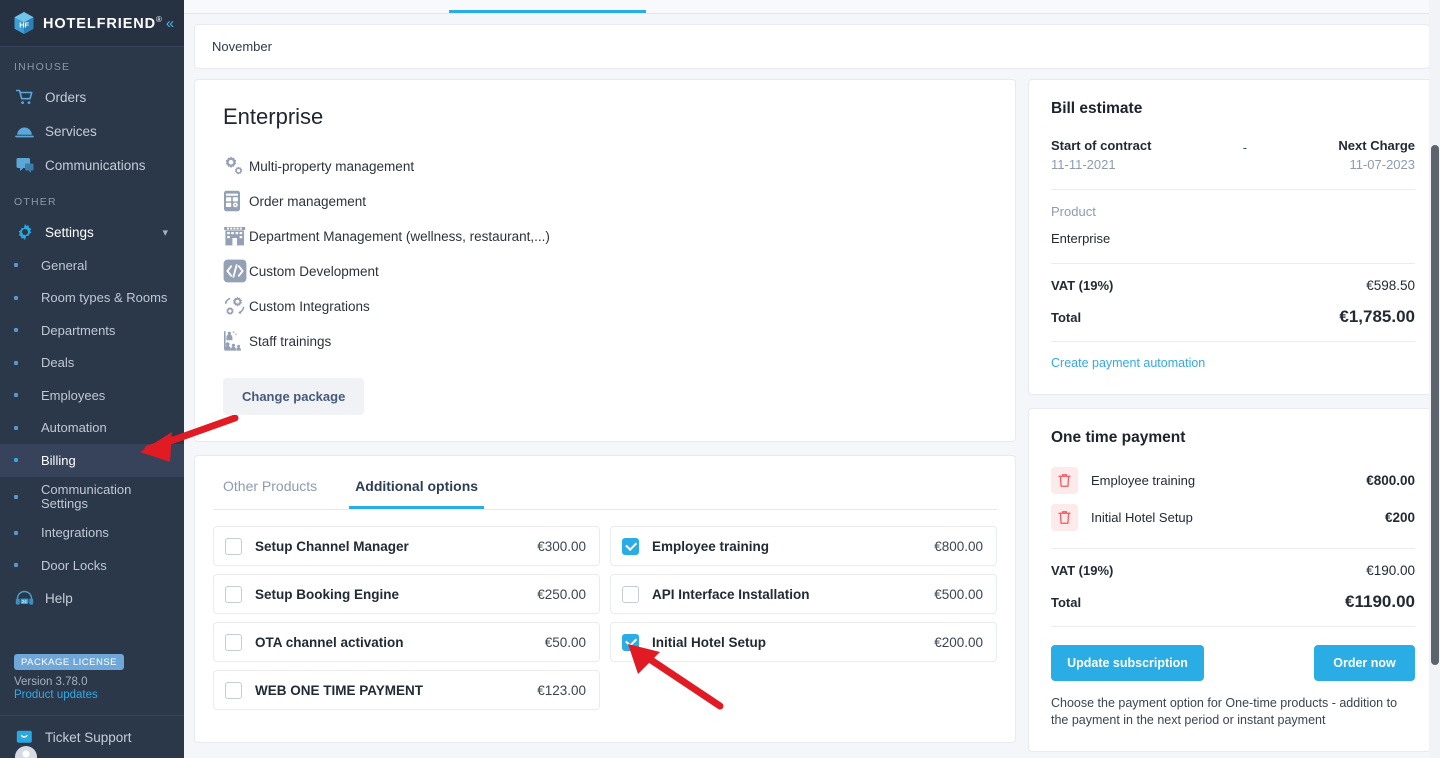  Describe the element at coordinates (1390, 285) in the screenshot. I see `vat-value: €598.50` at that location.